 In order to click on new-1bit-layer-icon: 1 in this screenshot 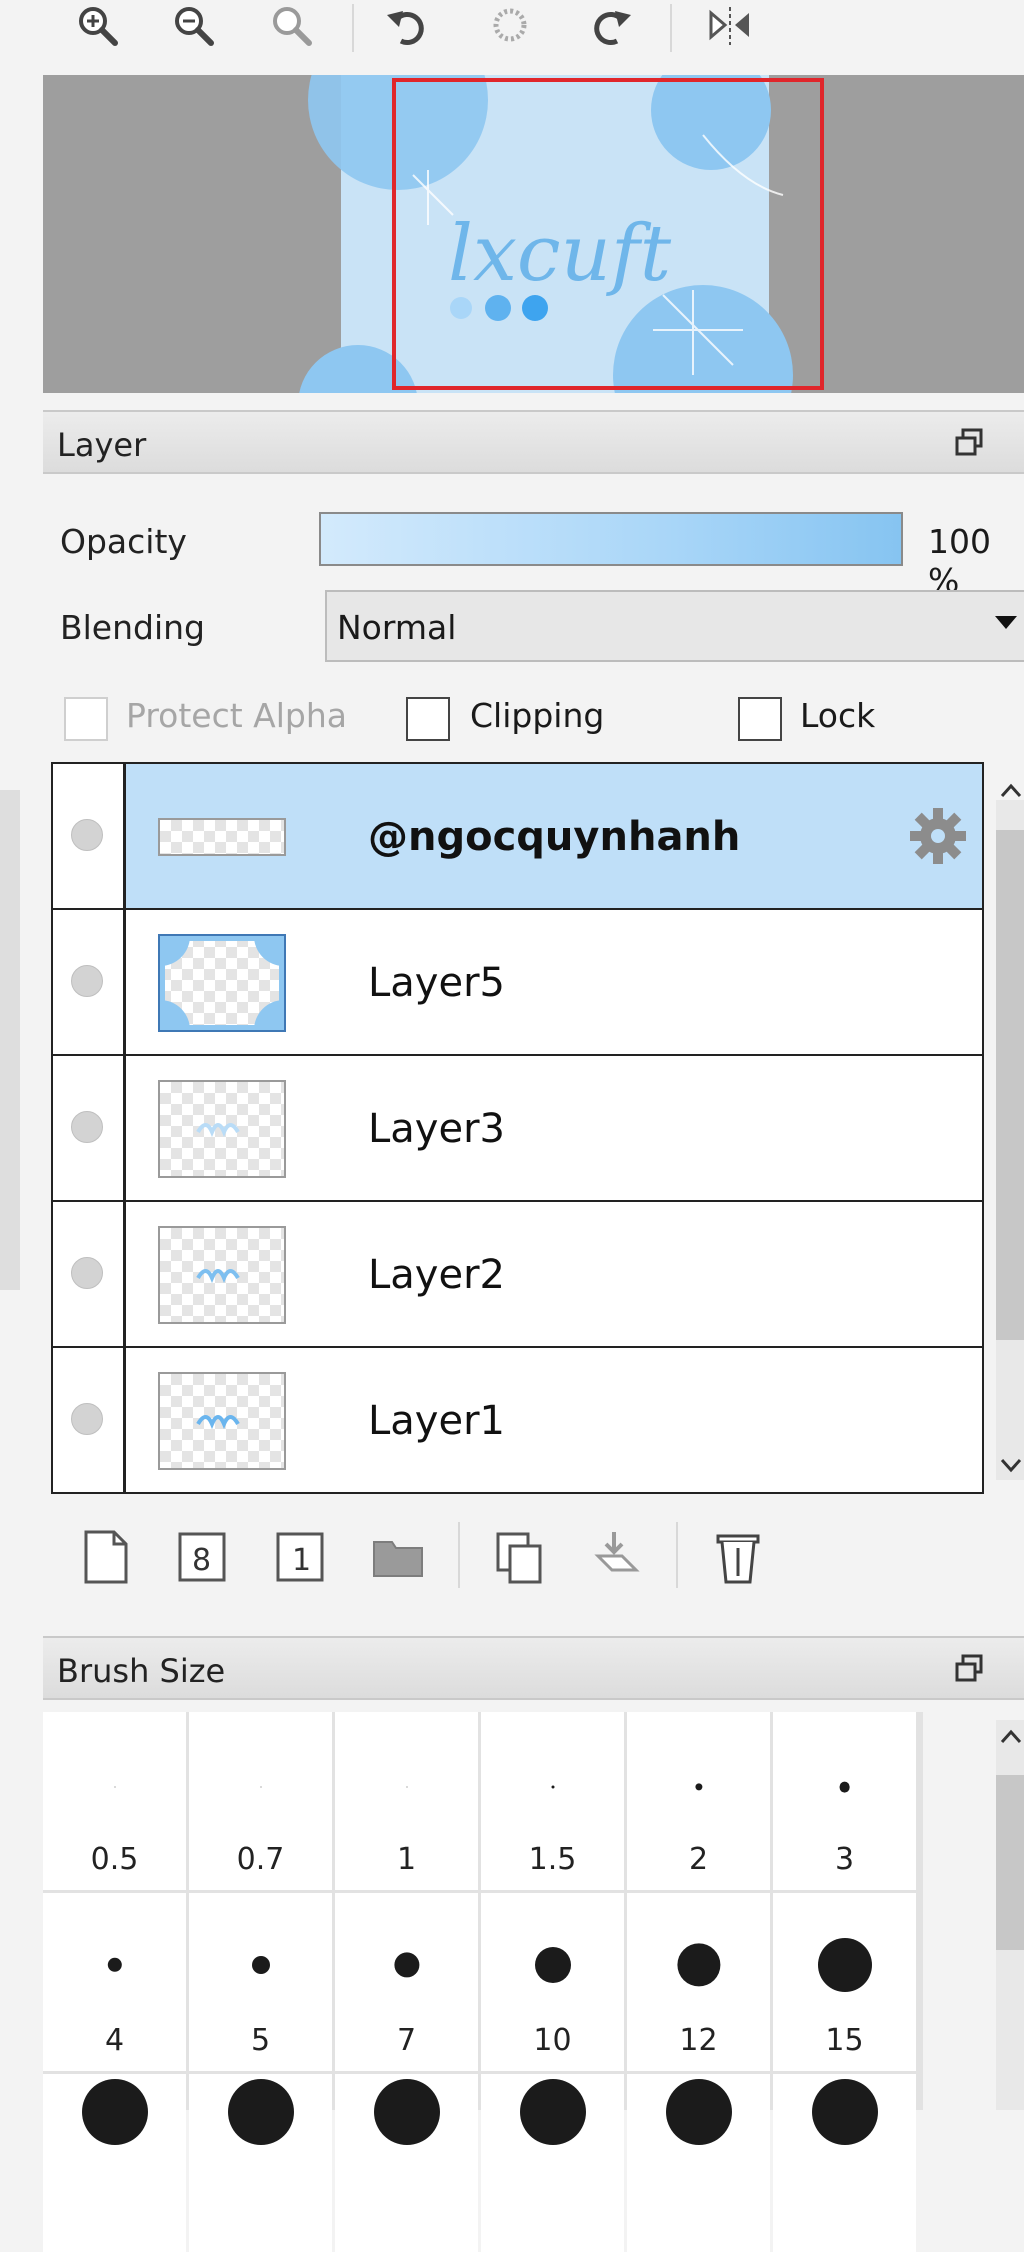, I will do `click(300, 1557)`.